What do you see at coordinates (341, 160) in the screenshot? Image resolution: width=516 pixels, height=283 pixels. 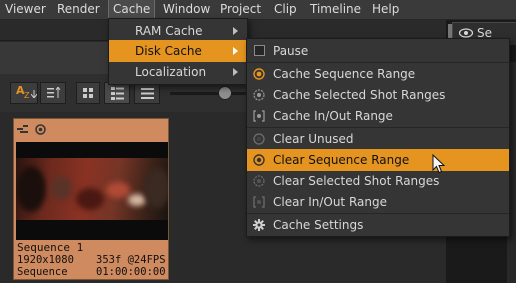 I see `menu-item-label: Clear Sequence Range` at bounding box center [341, 160].